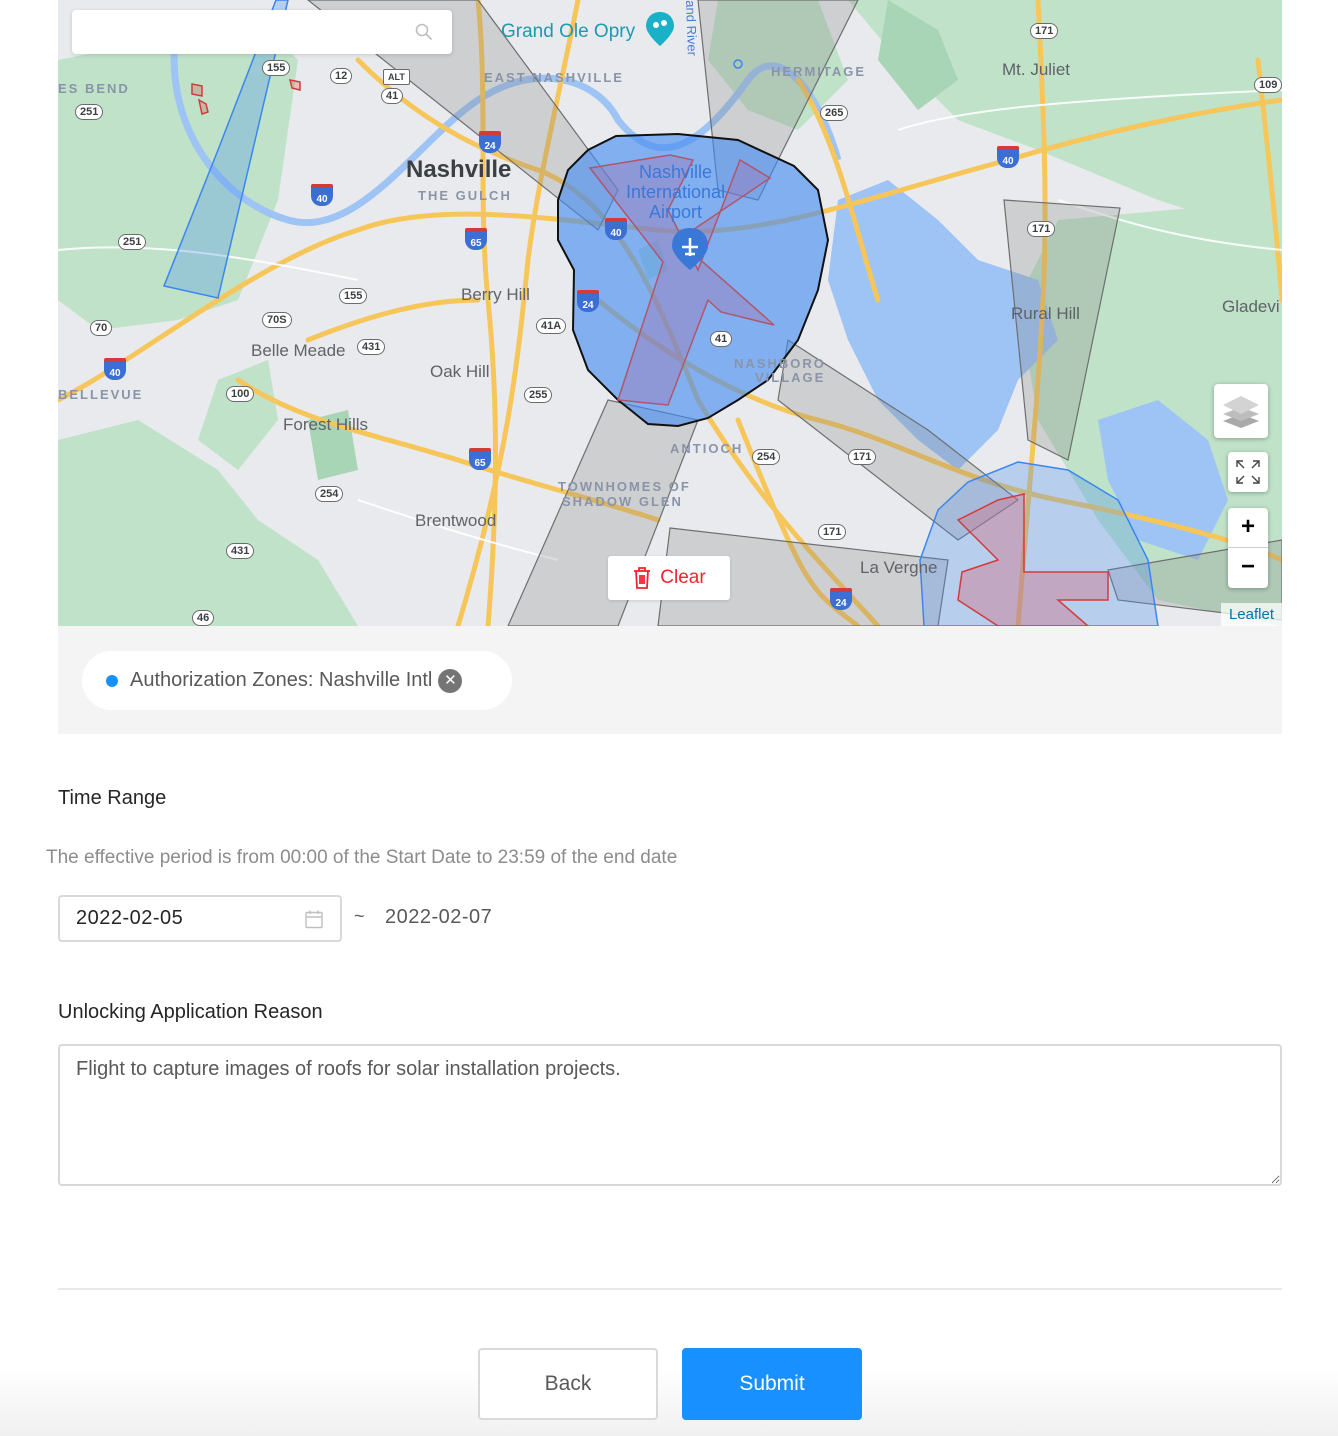 This screenshot has width=1338, height=1436. Describe the element at coordinates (101, 328) in the screenshot. I see `route-shield: 70` at that location.